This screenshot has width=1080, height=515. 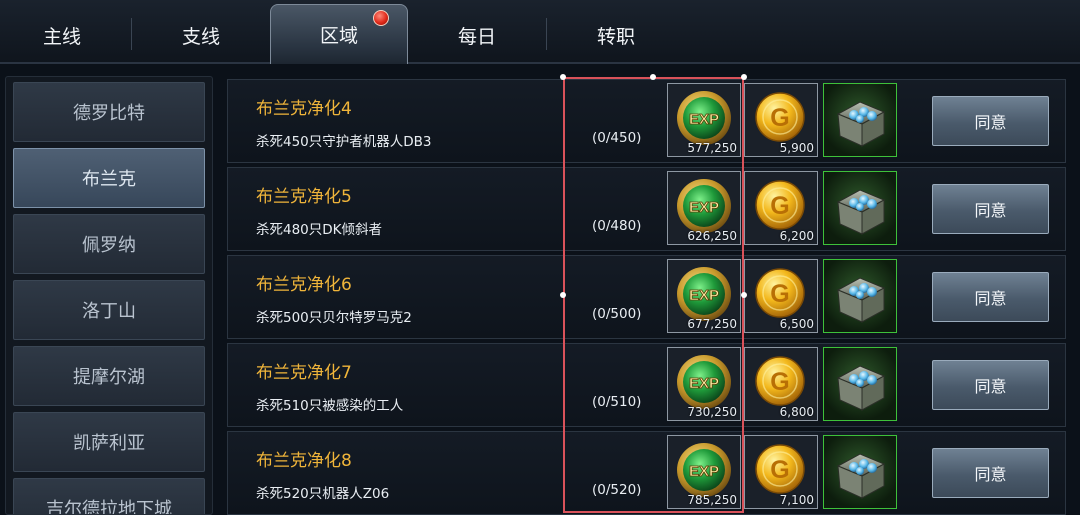 I want to click on sidebar-item-label: 凯萨利亚, so click(x=109, y=443).